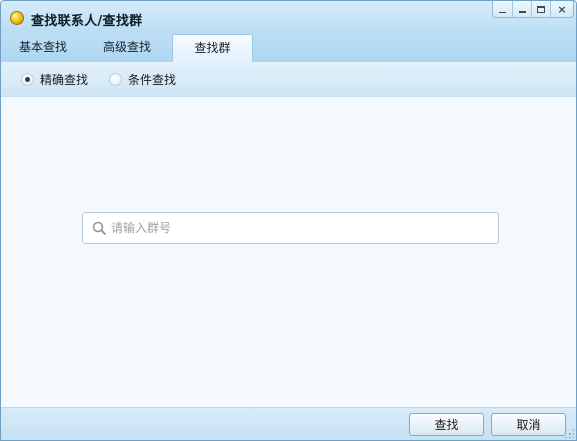  I want to click on radio-conditional-search: 条件查找, so click(142, 79).